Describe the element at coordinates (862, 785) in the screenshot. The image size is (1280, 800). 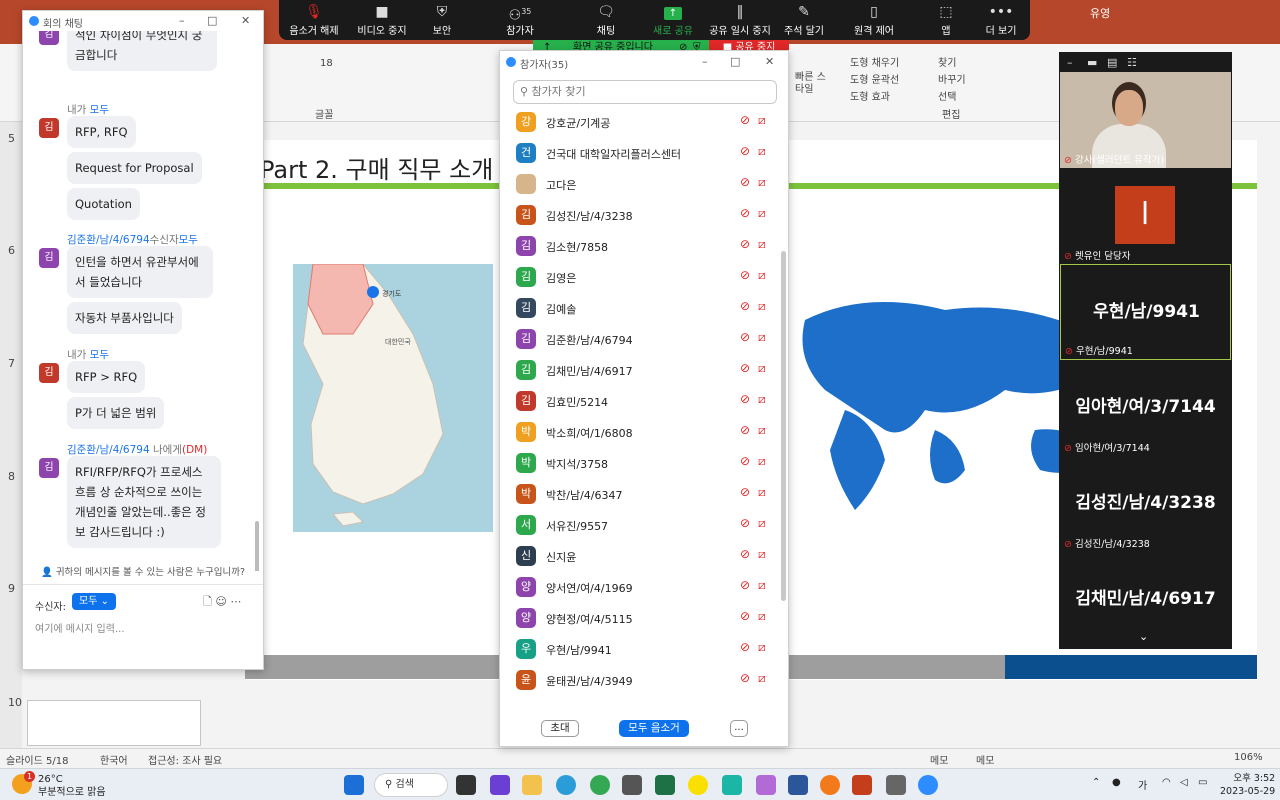
I see `powerpoint-icon` at that location.